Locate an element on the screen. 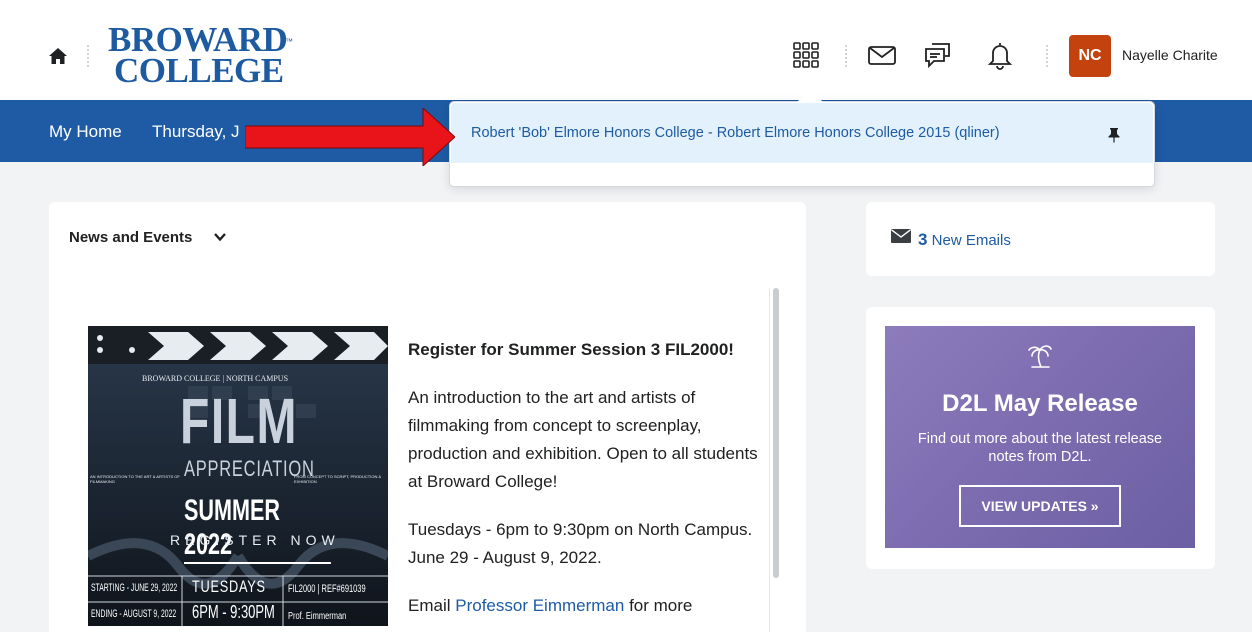 Image resolution: width=1252 pixels, height=632 pixels. user-avatar: NC is located at coordinates (1090, 56).